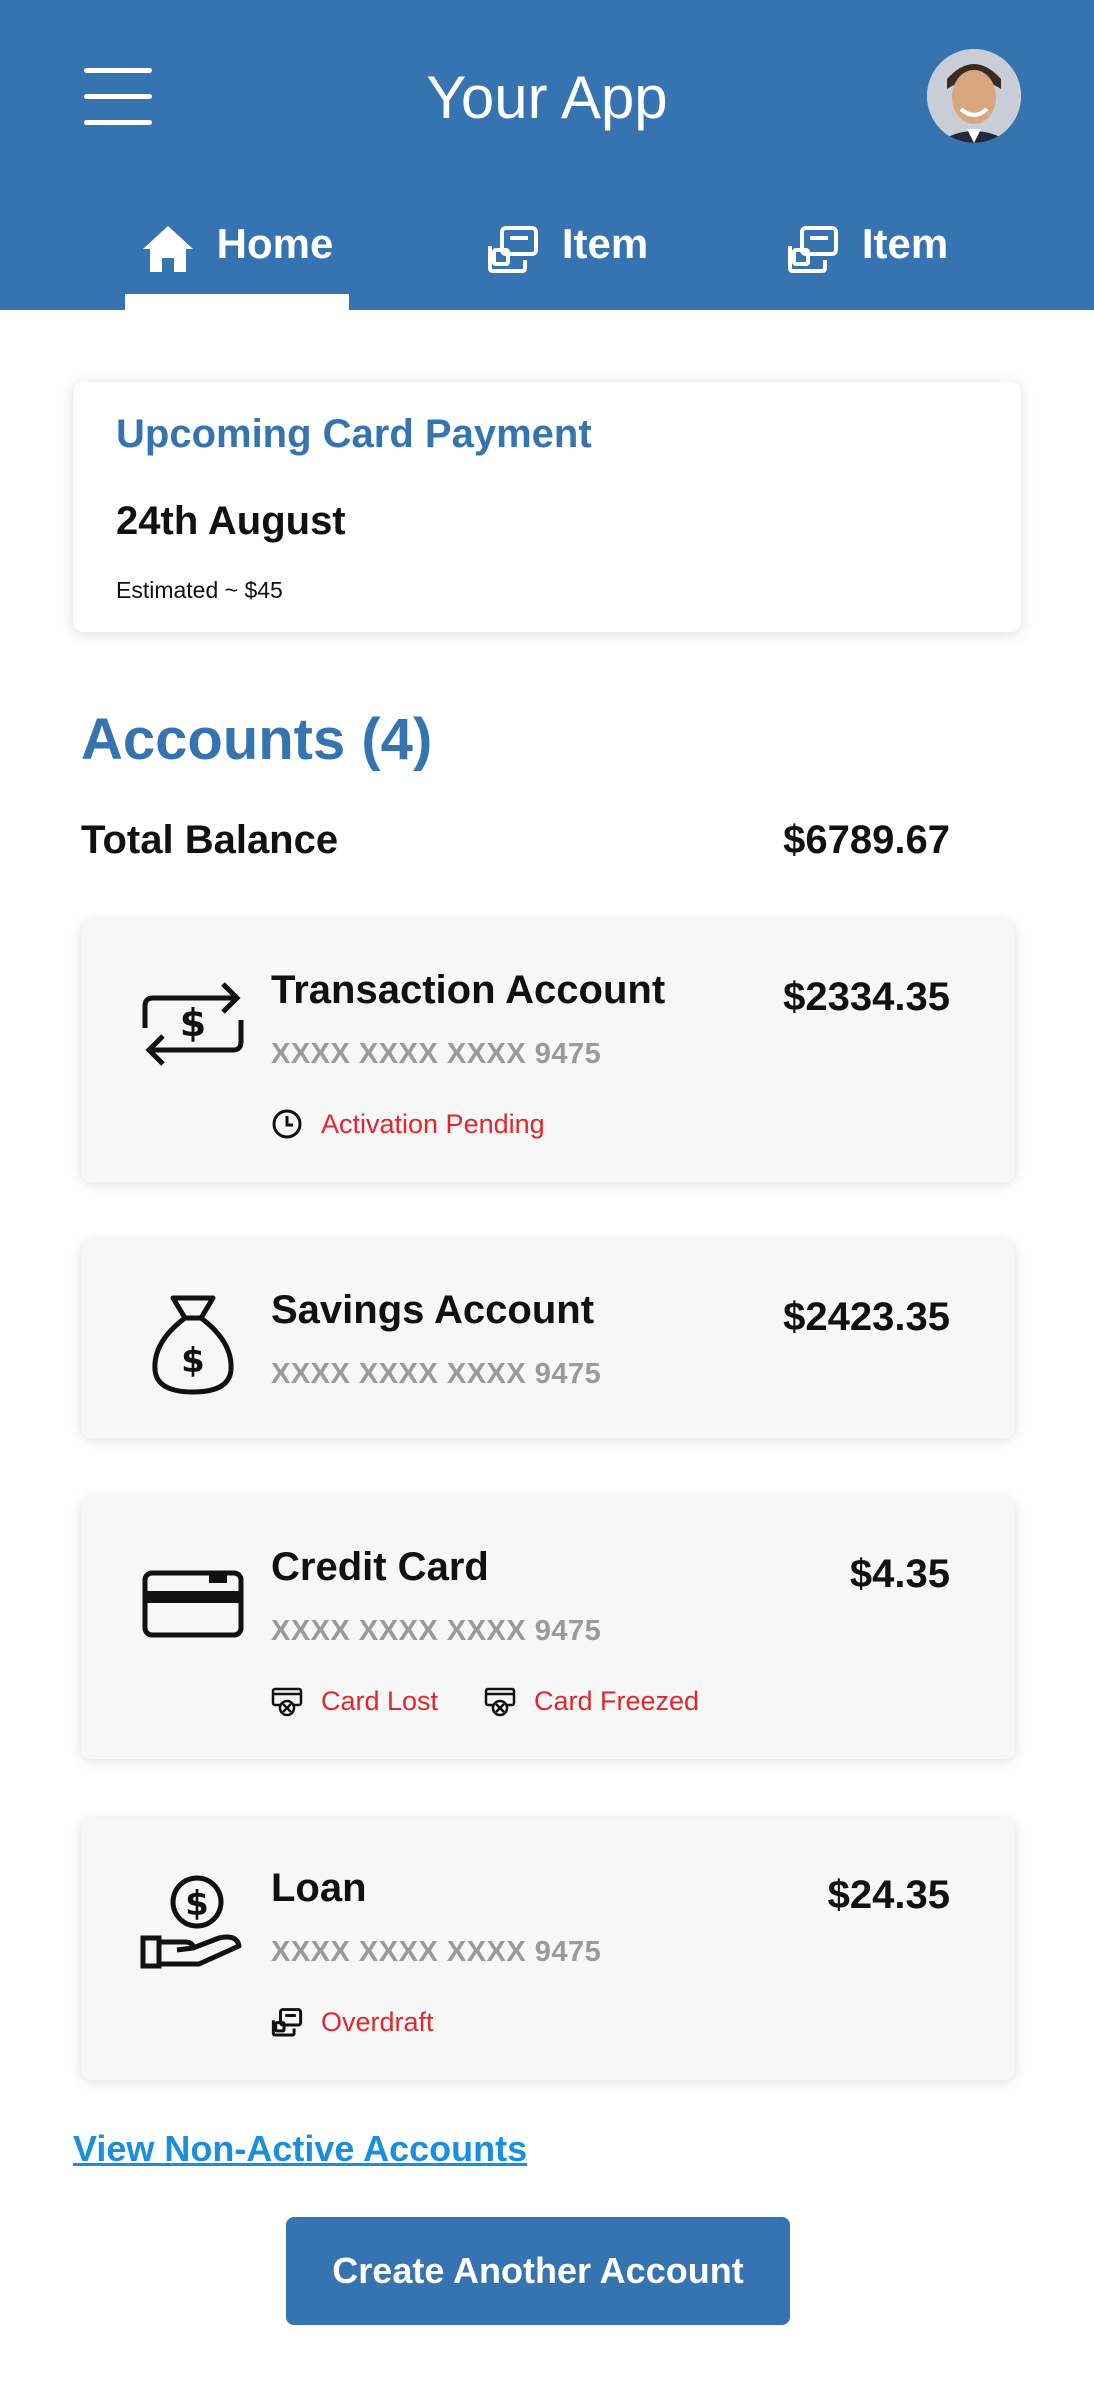 The width and height of the screenshot is (1094, 2388). Describe the element at coordinates (547, 155) in the screenshot. I see `app-header: Your App Home Item Item` at that location.